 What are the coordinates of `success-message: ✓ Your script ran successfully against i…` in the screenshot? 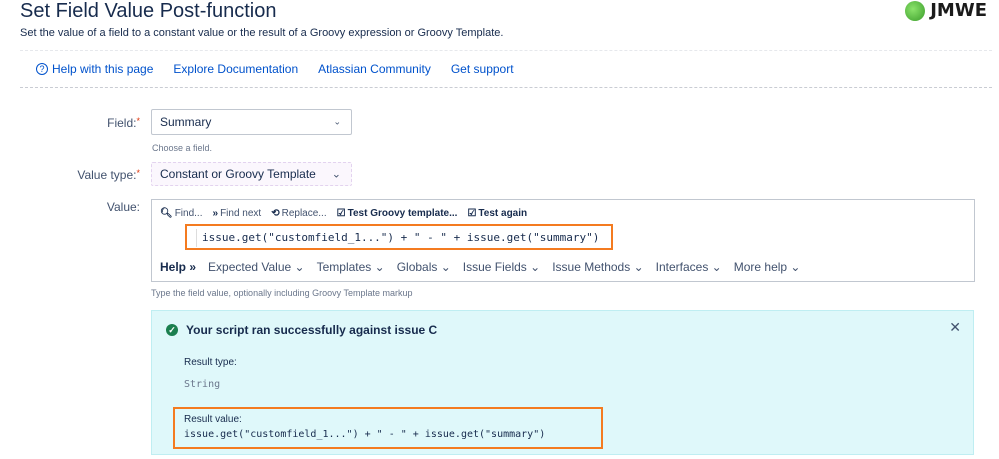 It's located at (301, 330).